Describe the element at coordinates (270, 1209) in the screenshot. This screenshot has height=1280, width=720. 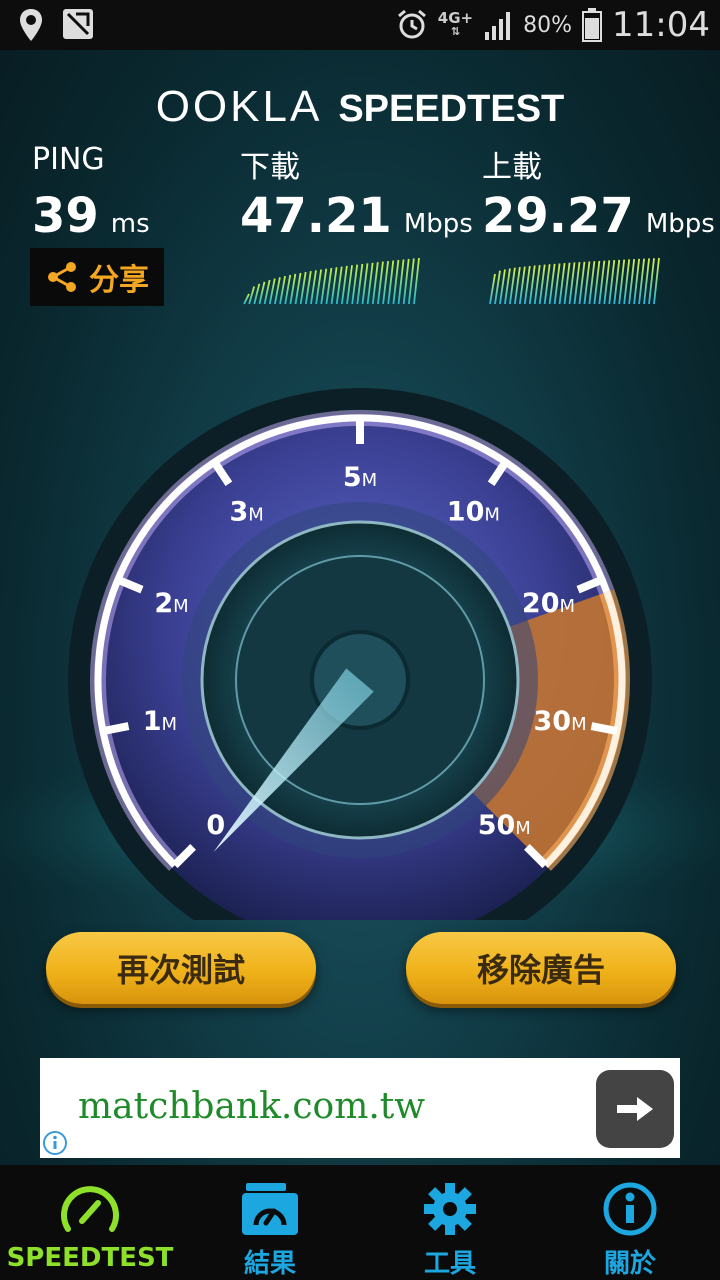
I see `results-folder-icon` at that location.